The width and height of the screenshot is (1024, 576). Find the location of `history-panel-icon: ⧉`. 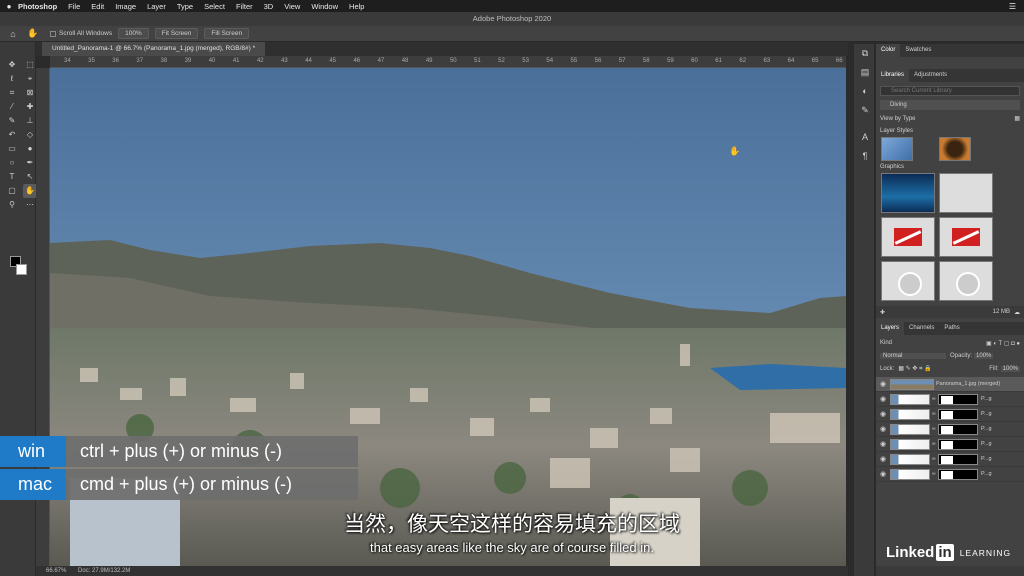

history-panel-icon: ⧉ is located at coordinates (865, 53).